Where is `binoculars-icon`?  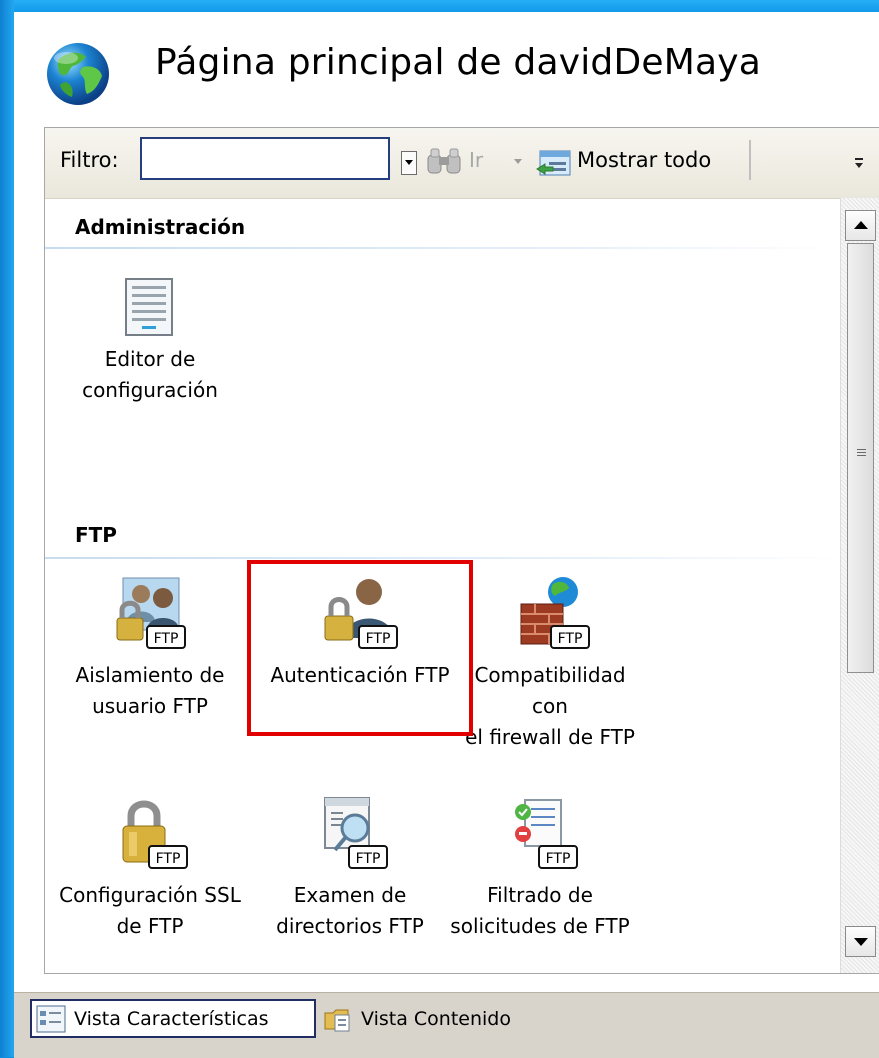 binoculars-icon is located at coordinates (445, 162).